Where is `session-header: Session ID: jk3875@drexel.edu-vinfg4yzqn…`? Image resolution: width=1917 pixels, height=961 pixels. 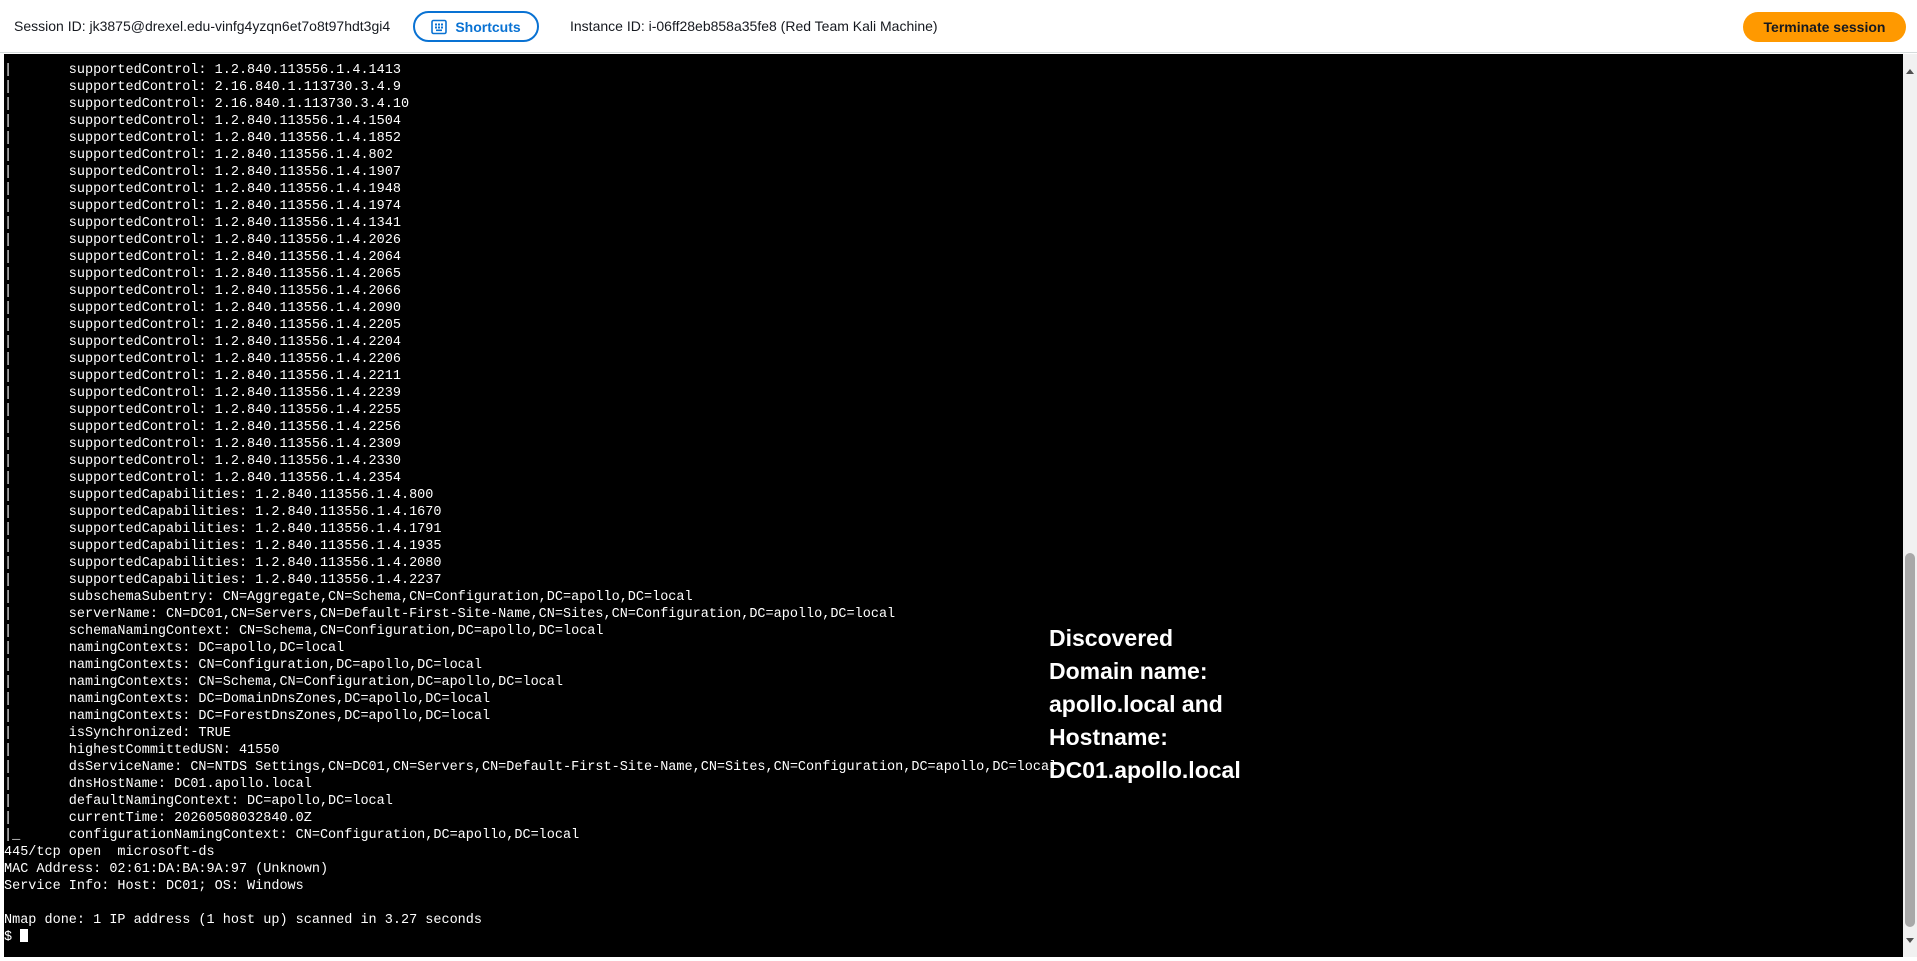 session-header: Session ID: jk3875@drexel.edu-vinfg4yzqn… is located at coordinates (958, 26).